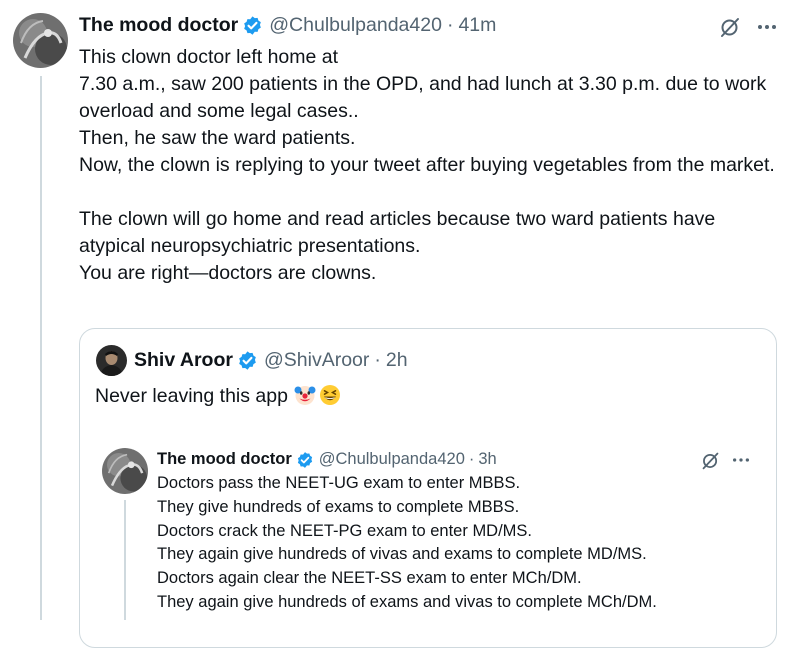 This screenshot has height=648, width=795. I want to click on author-handle: @ShivAroor, so click(316, 360).